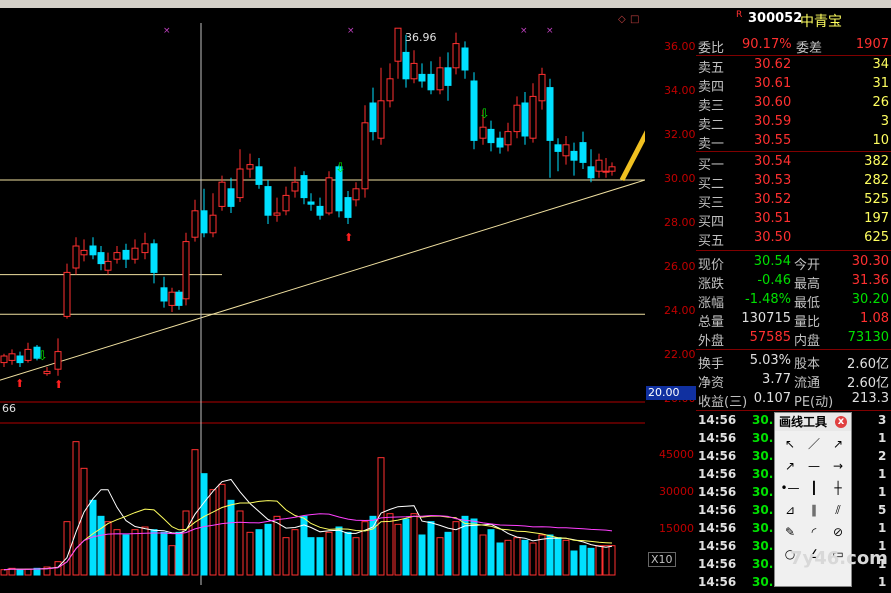 Image resolution: width=891 pixels, height=593 pixels. Describe the element at coordinates (814, 466) in the screenshot. I see `segment-icon: —` at that location.